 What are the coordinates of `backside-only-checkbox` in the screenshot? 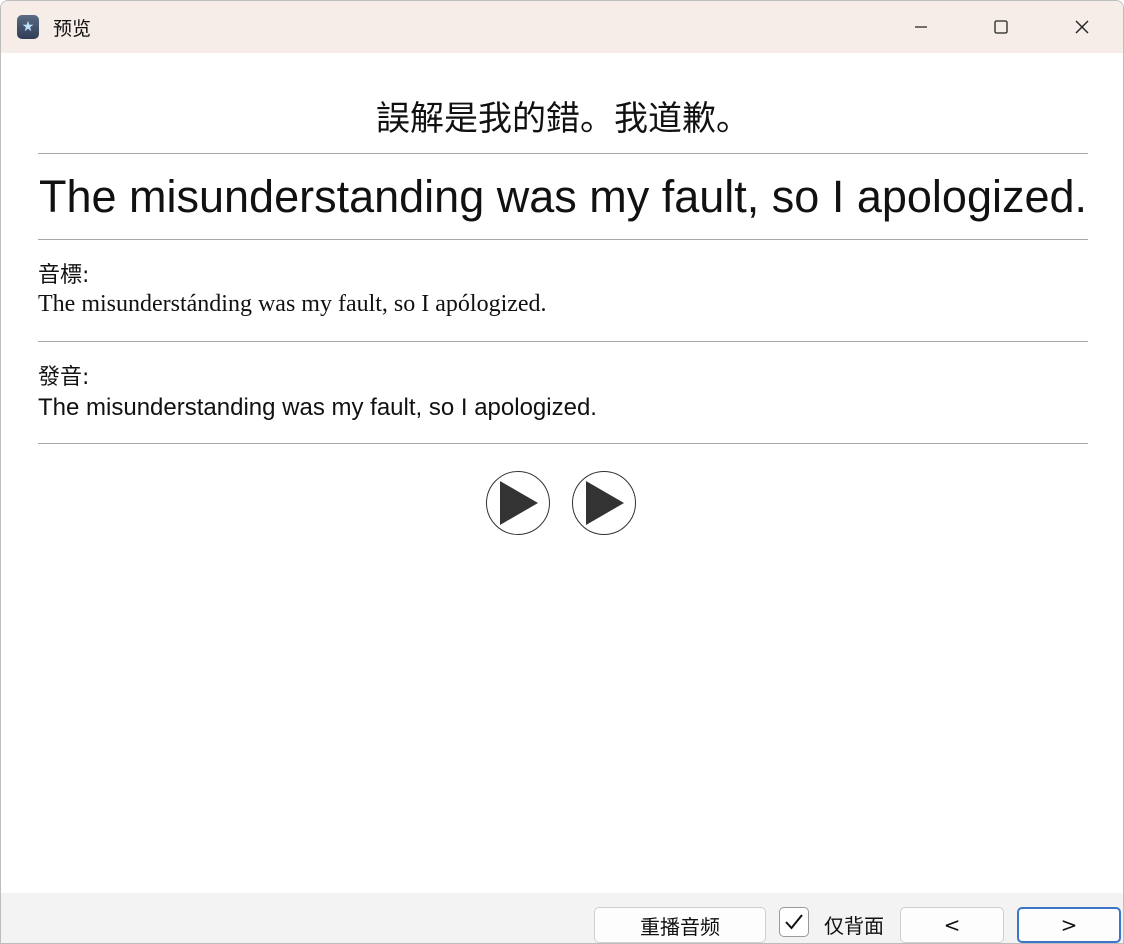 It's located at (794, 922).